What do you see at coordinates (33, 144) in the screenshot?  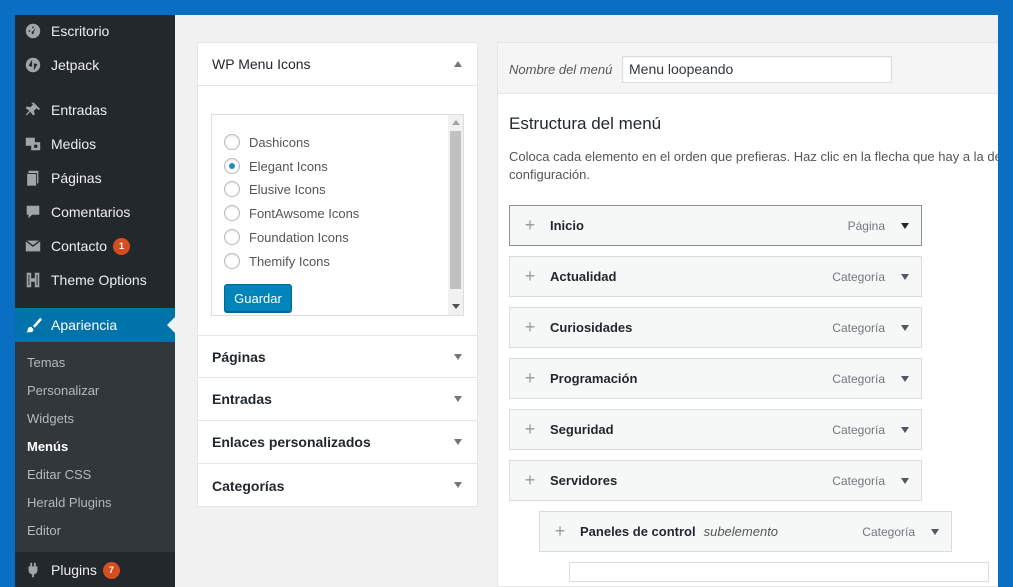 I see `media-icon` at bounding box center [33, 144].